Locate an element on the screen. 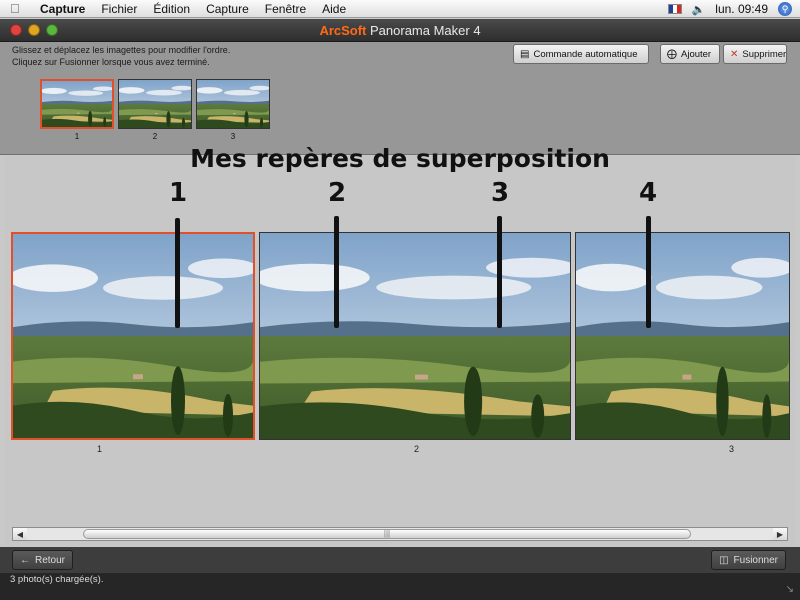 Image resolution: width=800 pixels, height=600 pixels. menubar-extras: 🔈 lun. 09:49 ⚲ is located at coordinates (729, 9).